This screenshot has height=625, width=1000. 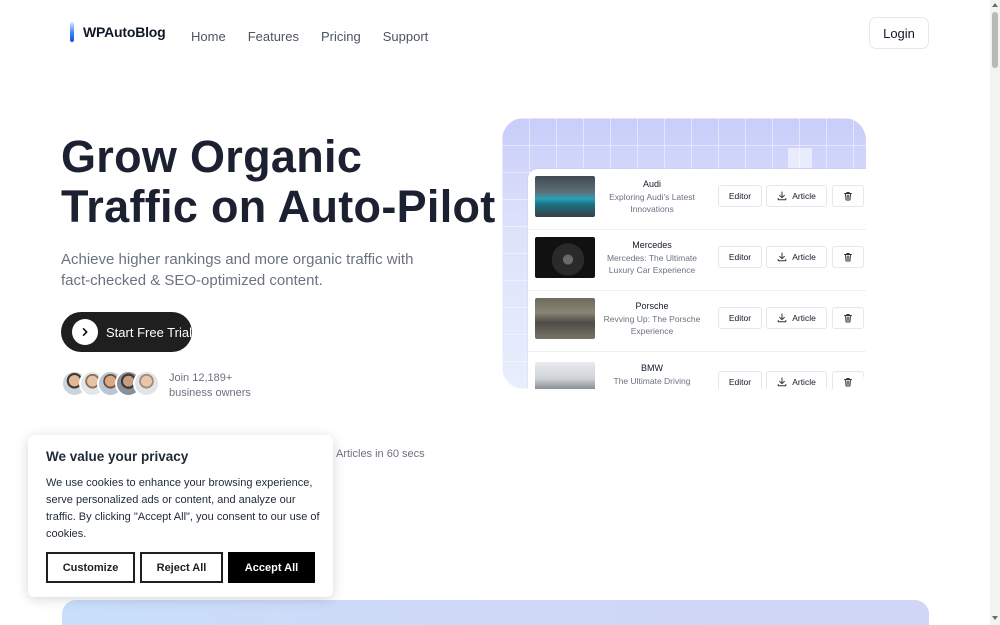 What do you see at coordinates (110, 383) in the screenshot?
I see `avatar-group` at bounding box center [110, 383].